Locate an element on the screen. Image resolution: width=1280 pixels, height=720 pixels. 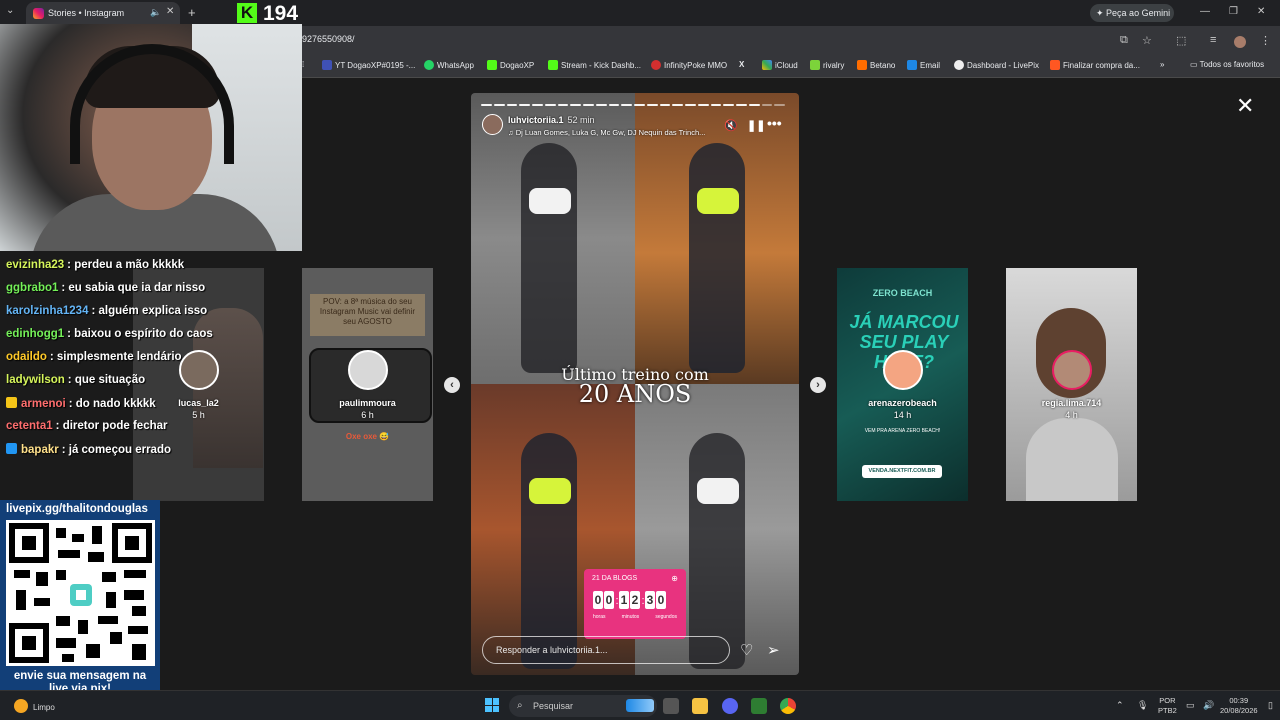
tab-instagram-stories: Stories • Instagram 🔈 ✕ is located at coordinates (103, 14).